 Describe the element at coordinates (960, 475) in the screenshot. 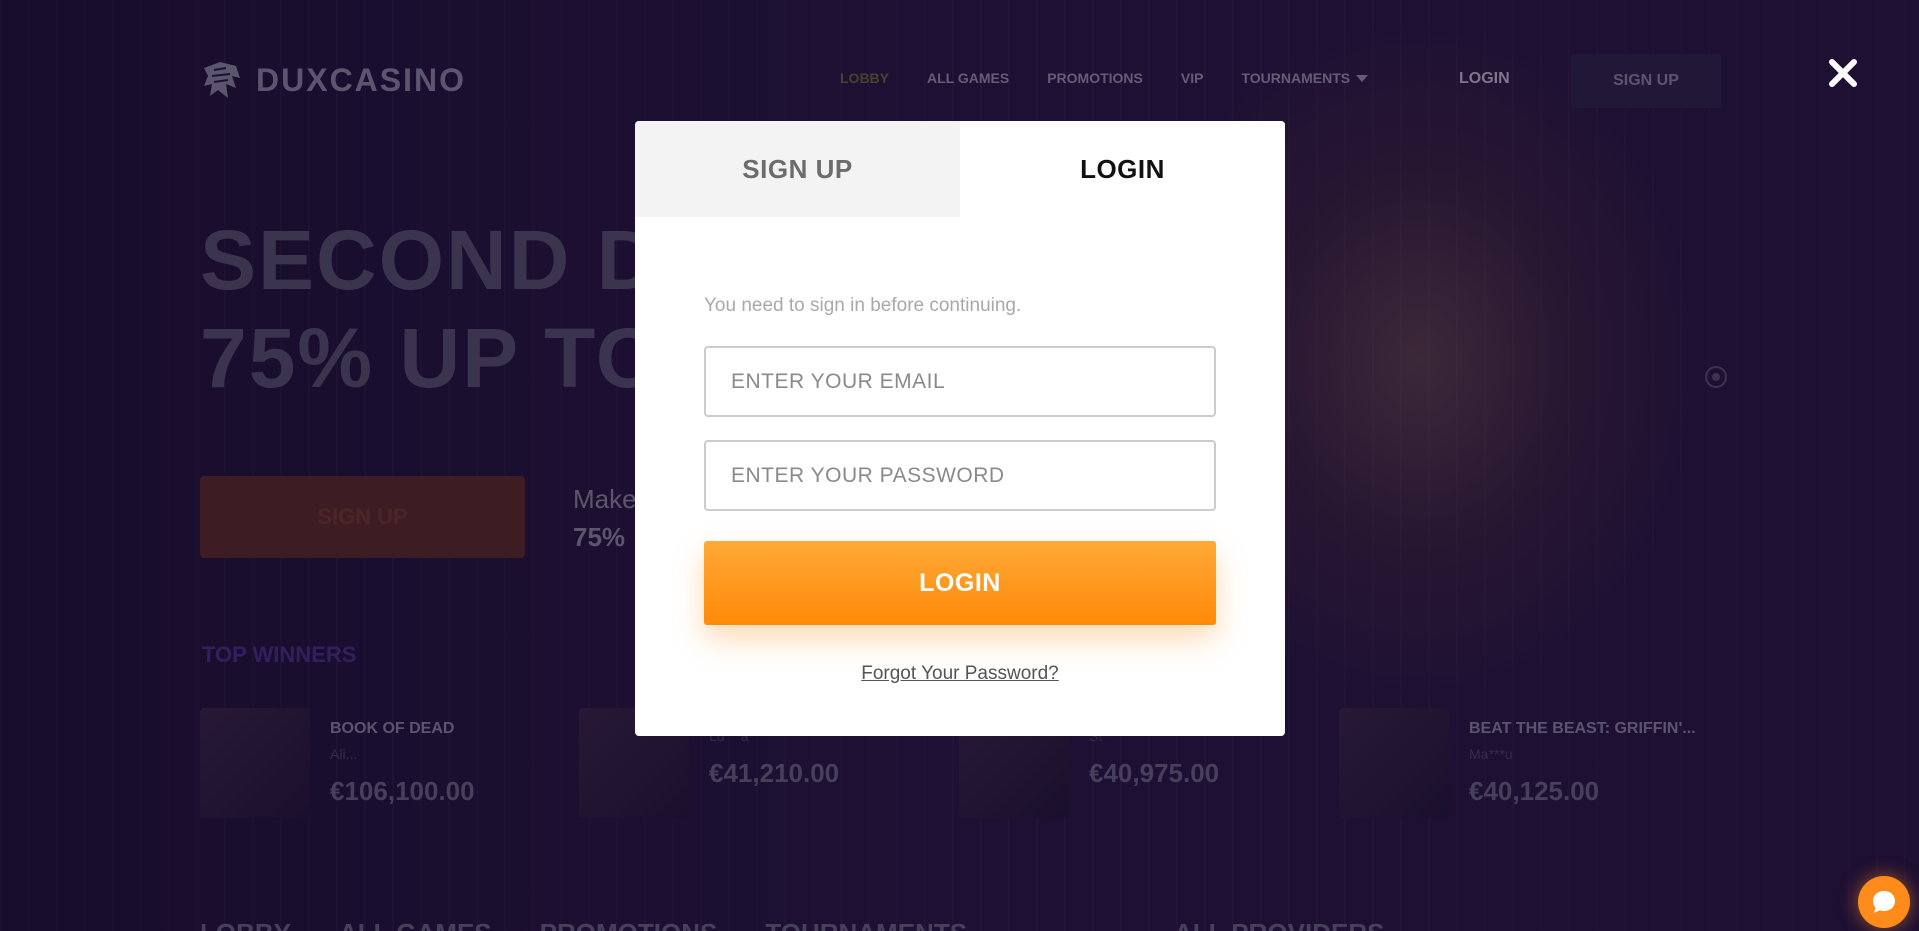

I see `password-field` at that location.